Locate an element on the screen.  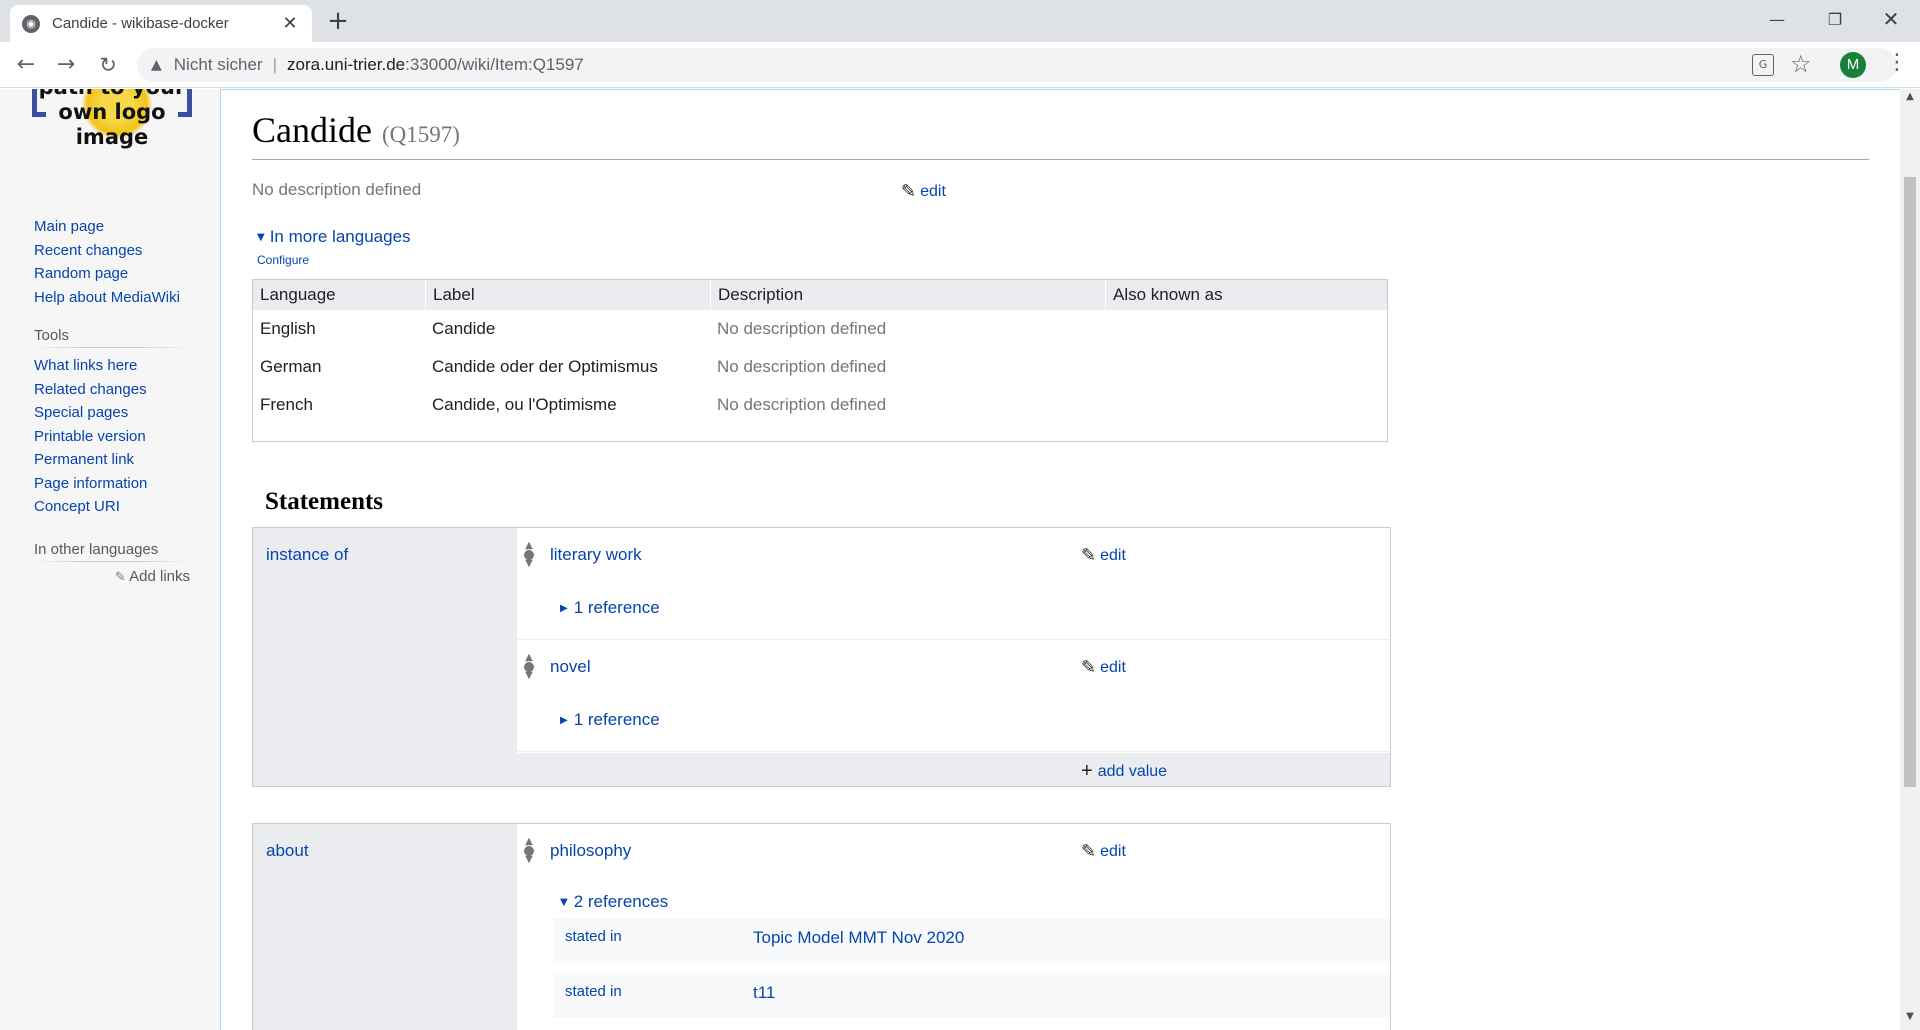
reference-value-link: t11 is located at coordinates (764, 993).